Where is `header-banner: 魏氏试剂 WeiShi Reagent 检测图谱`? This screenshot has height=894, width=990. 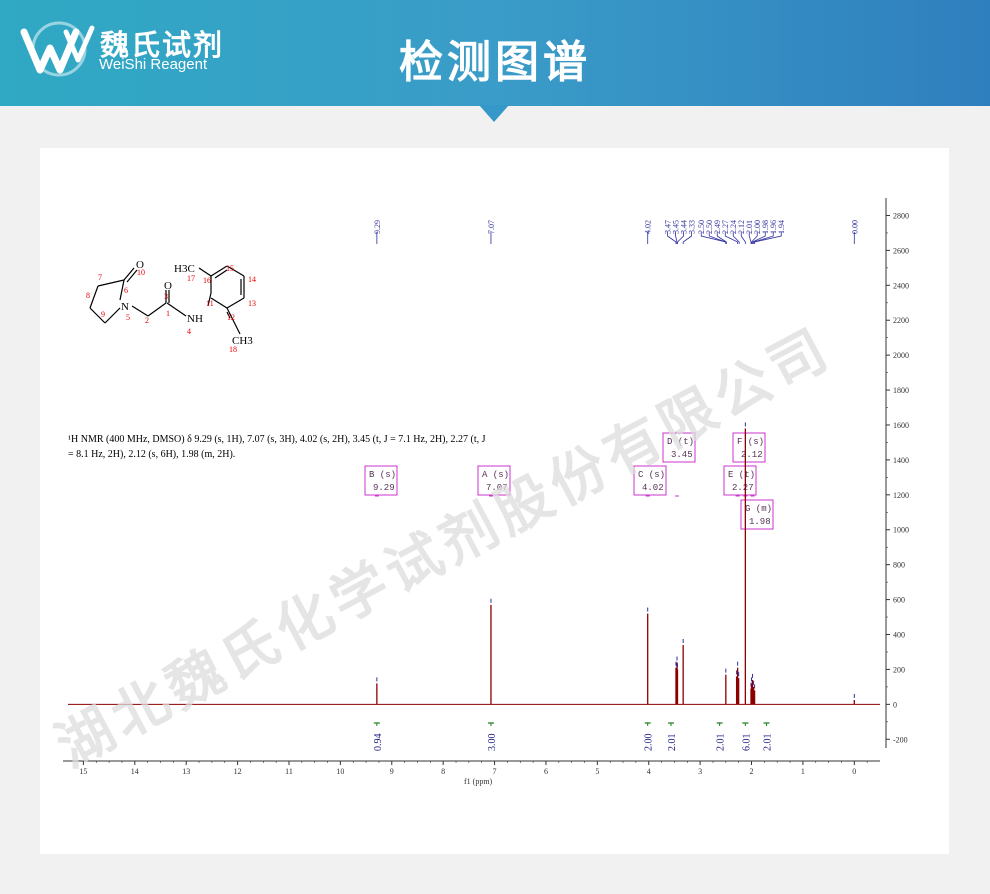 header-banner: 魏氏试剂 WeiShi Reagent 检测图谱 is located at coordinates (495, 53).